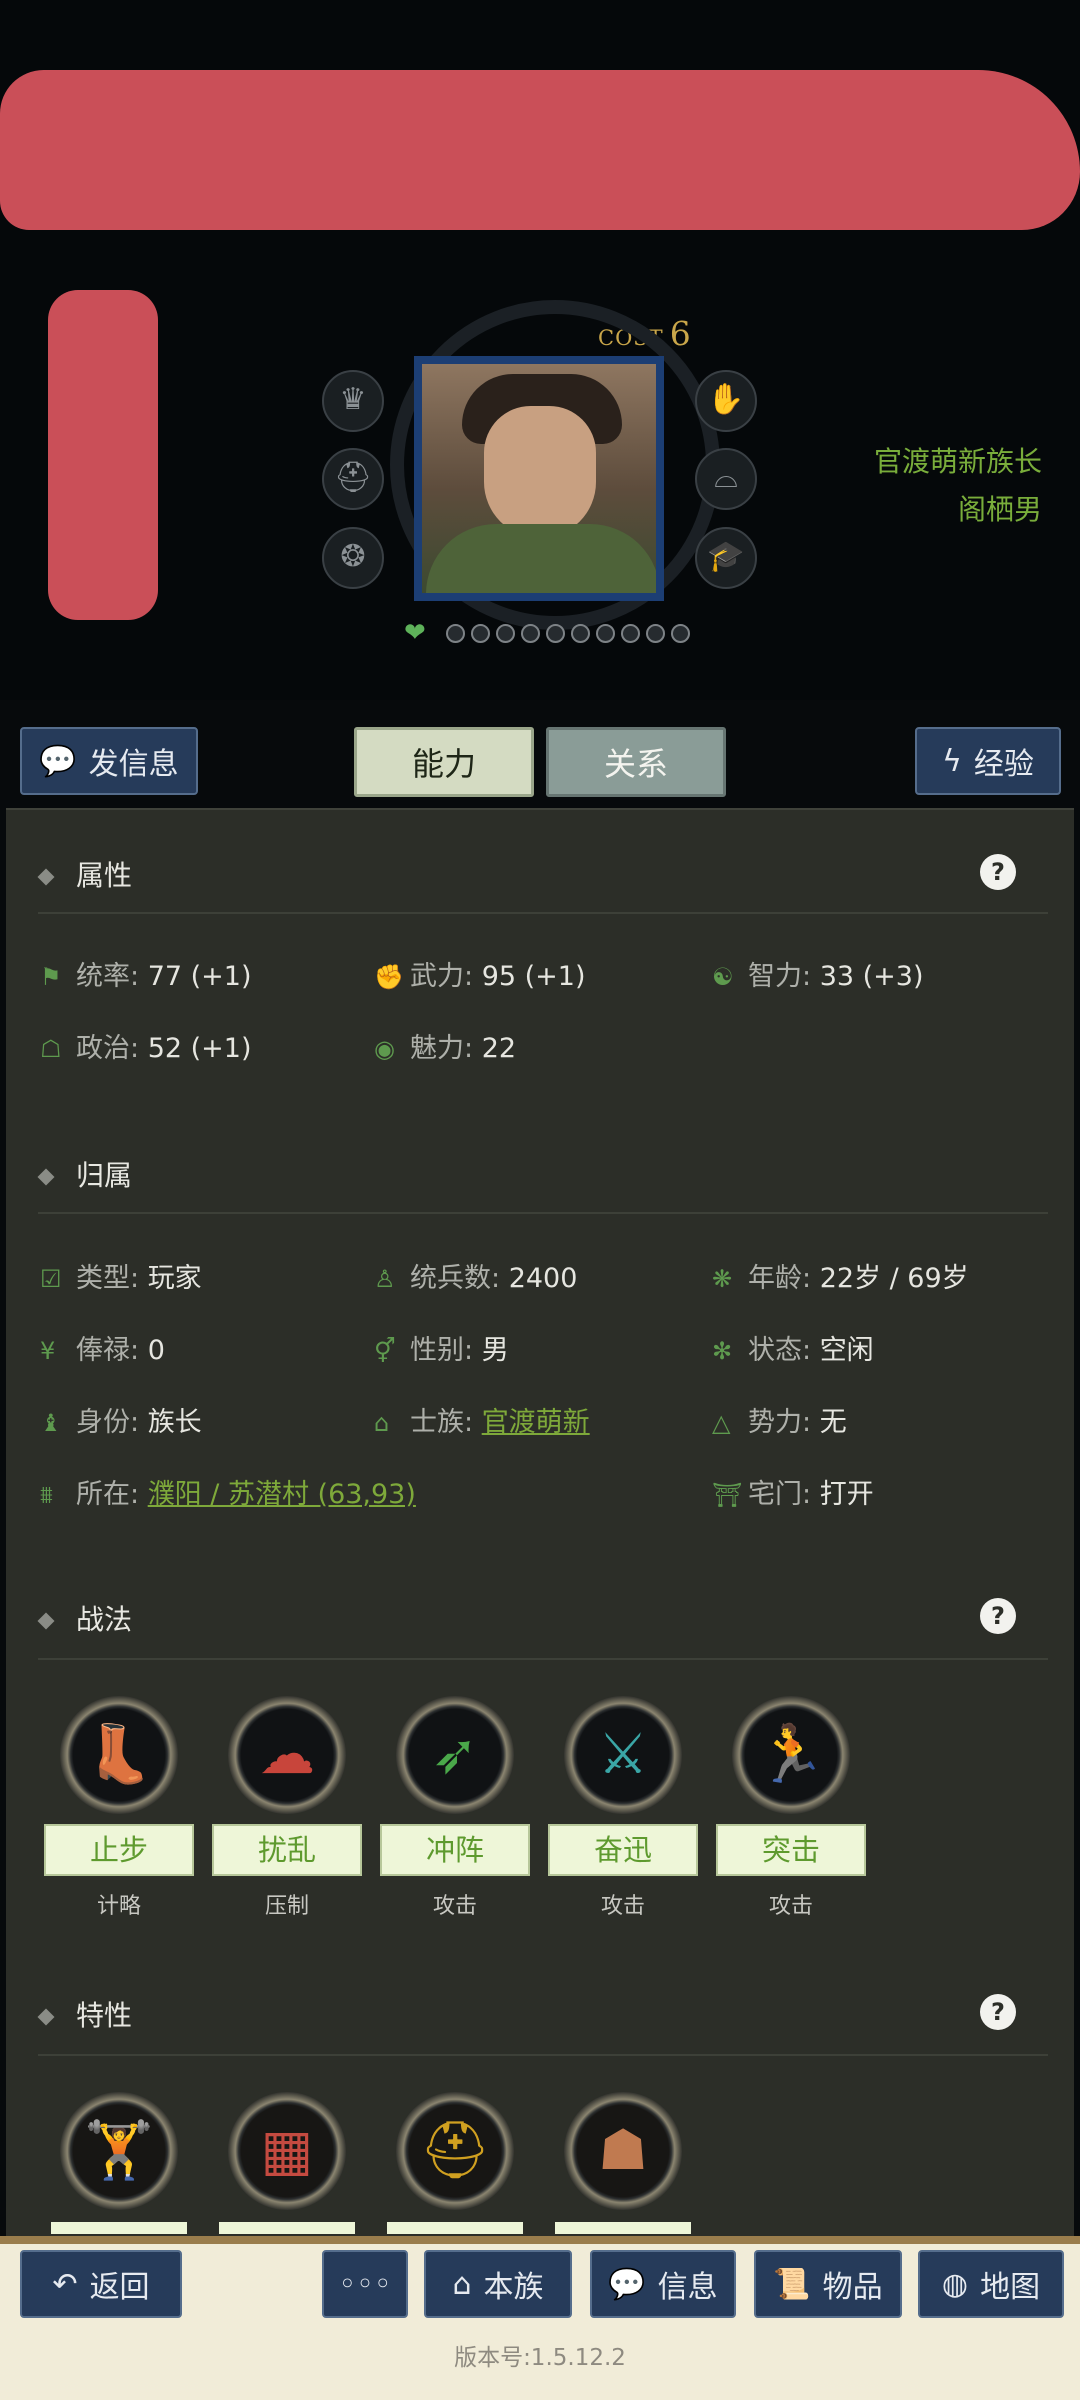 This screenshot has height=2400, width=1080. I want to click on globe-icon: ◍, so click(955, 2284).